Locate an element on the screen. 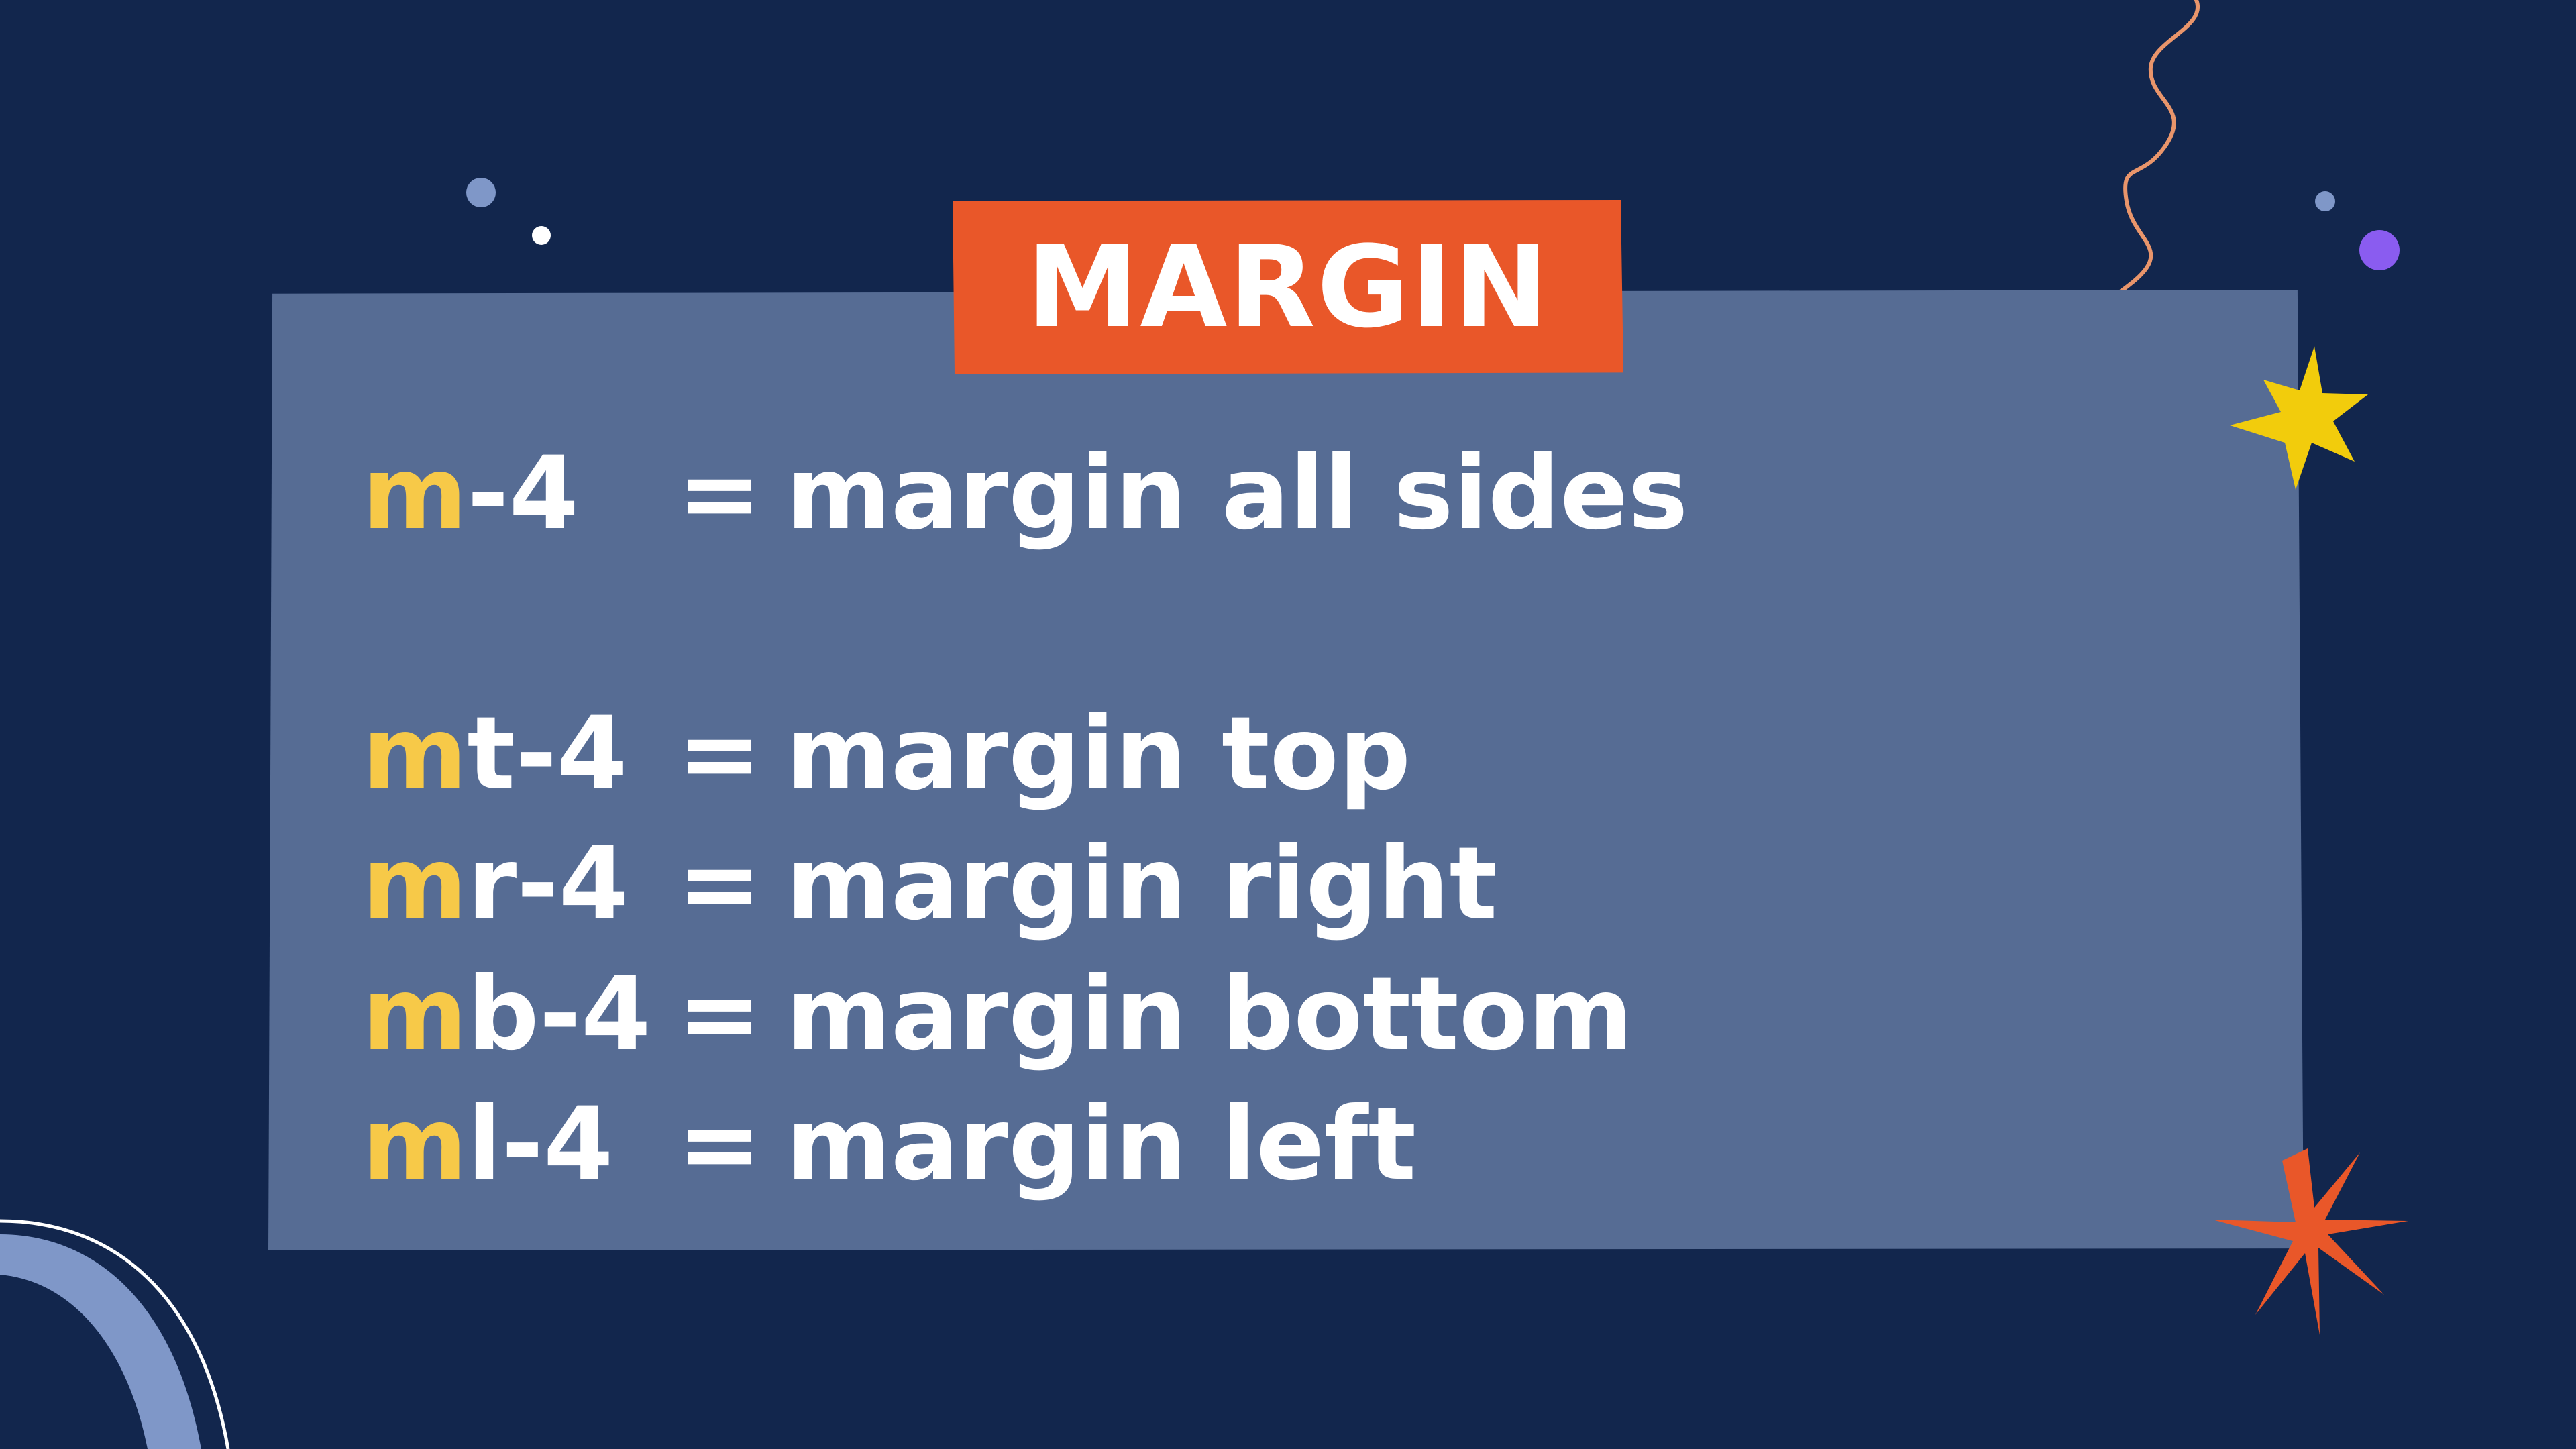 Image resolution: width=2576 pixels, height=1449 pixels. dot-icon-white-left is located at coordinates (541, 235).